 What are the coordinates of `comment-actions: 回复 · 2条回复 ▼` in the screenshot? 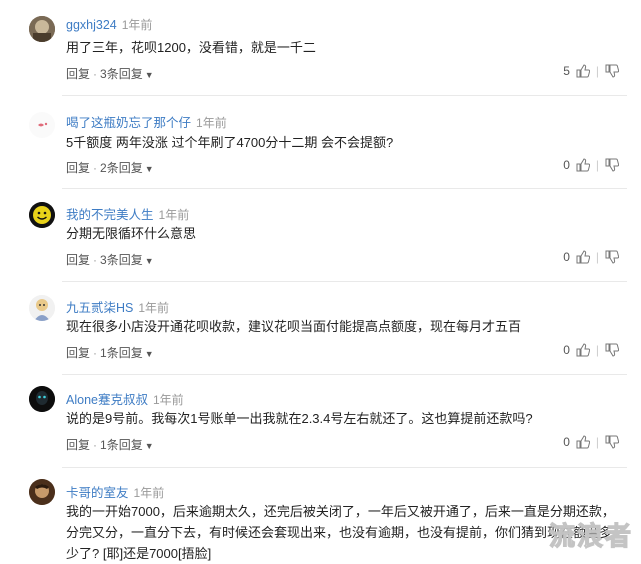 It's located at (110, 168).